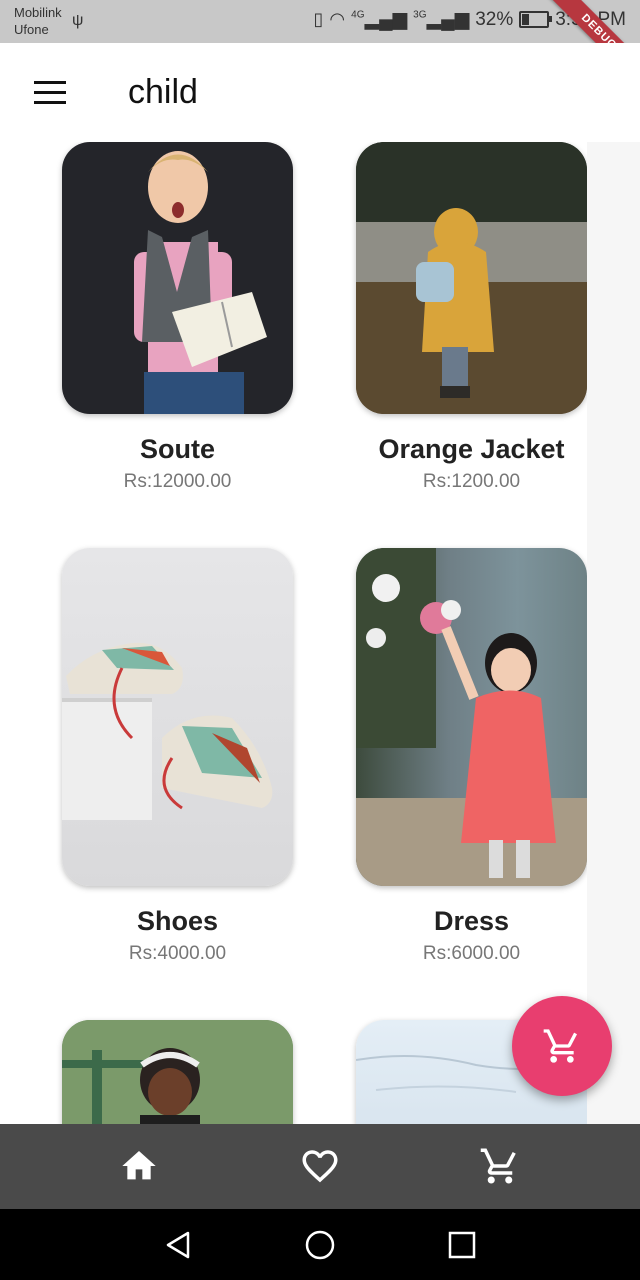  Describe the element at coordinates (471, 953) in the screenshot. I see `product-price: Rs:6000.00` at that location.